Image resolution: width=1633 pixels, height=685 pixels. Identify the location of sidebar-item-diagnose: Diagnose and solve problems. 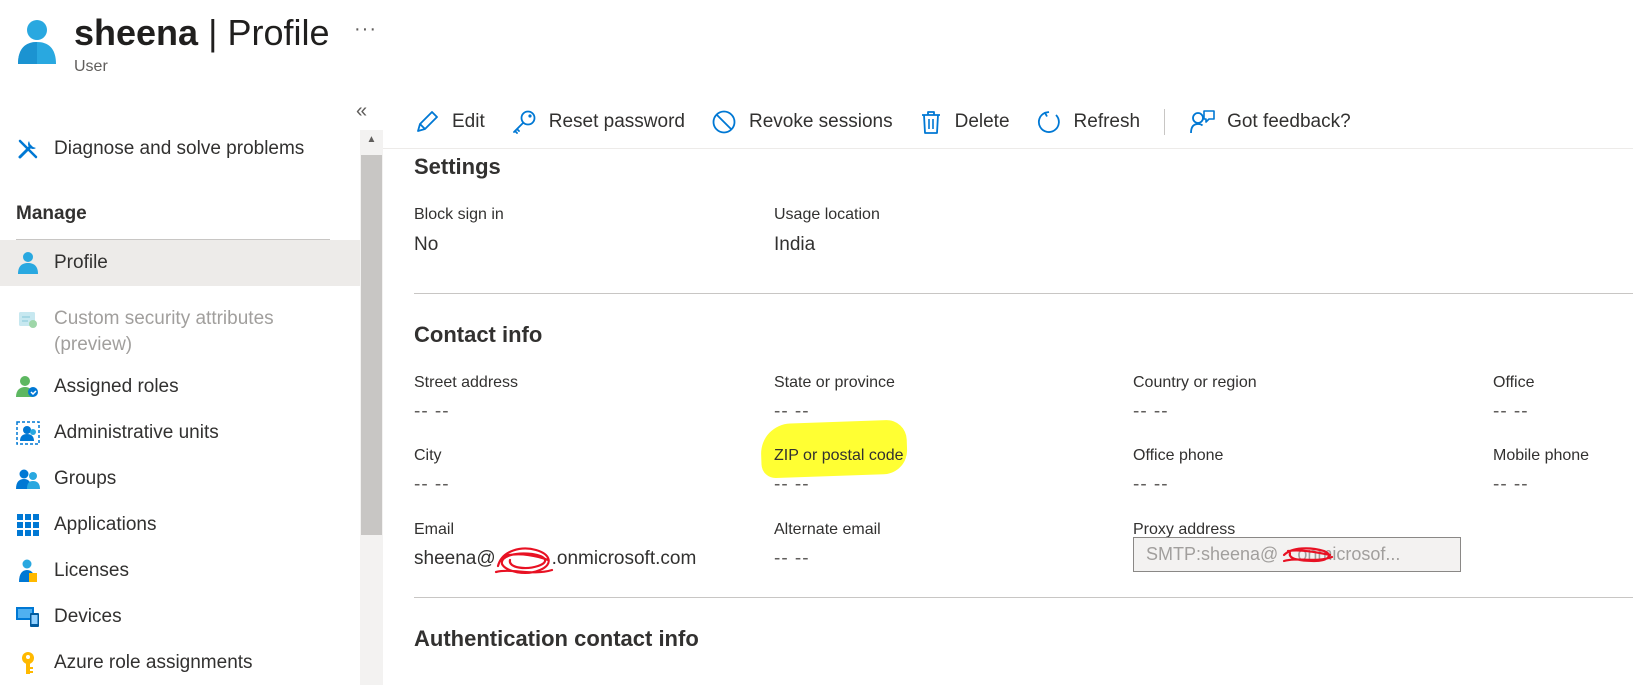
(180, 149).